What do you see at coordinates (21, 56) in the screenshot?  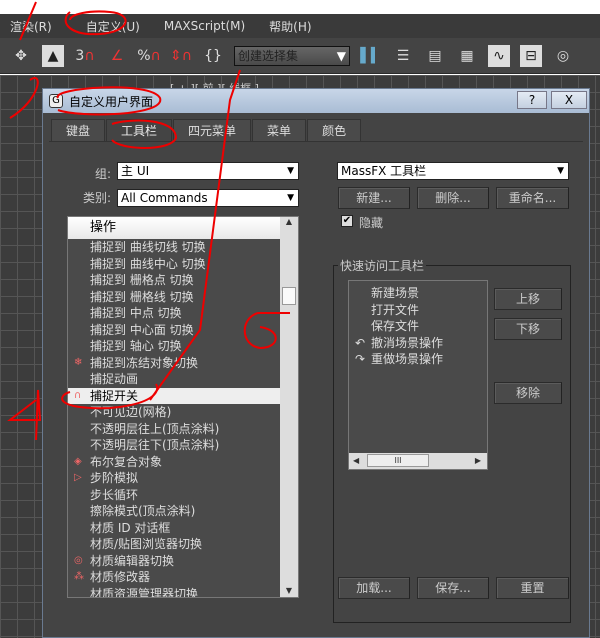 I see `move-gizmo-icon: ✥` at bounding box center [21, 56].